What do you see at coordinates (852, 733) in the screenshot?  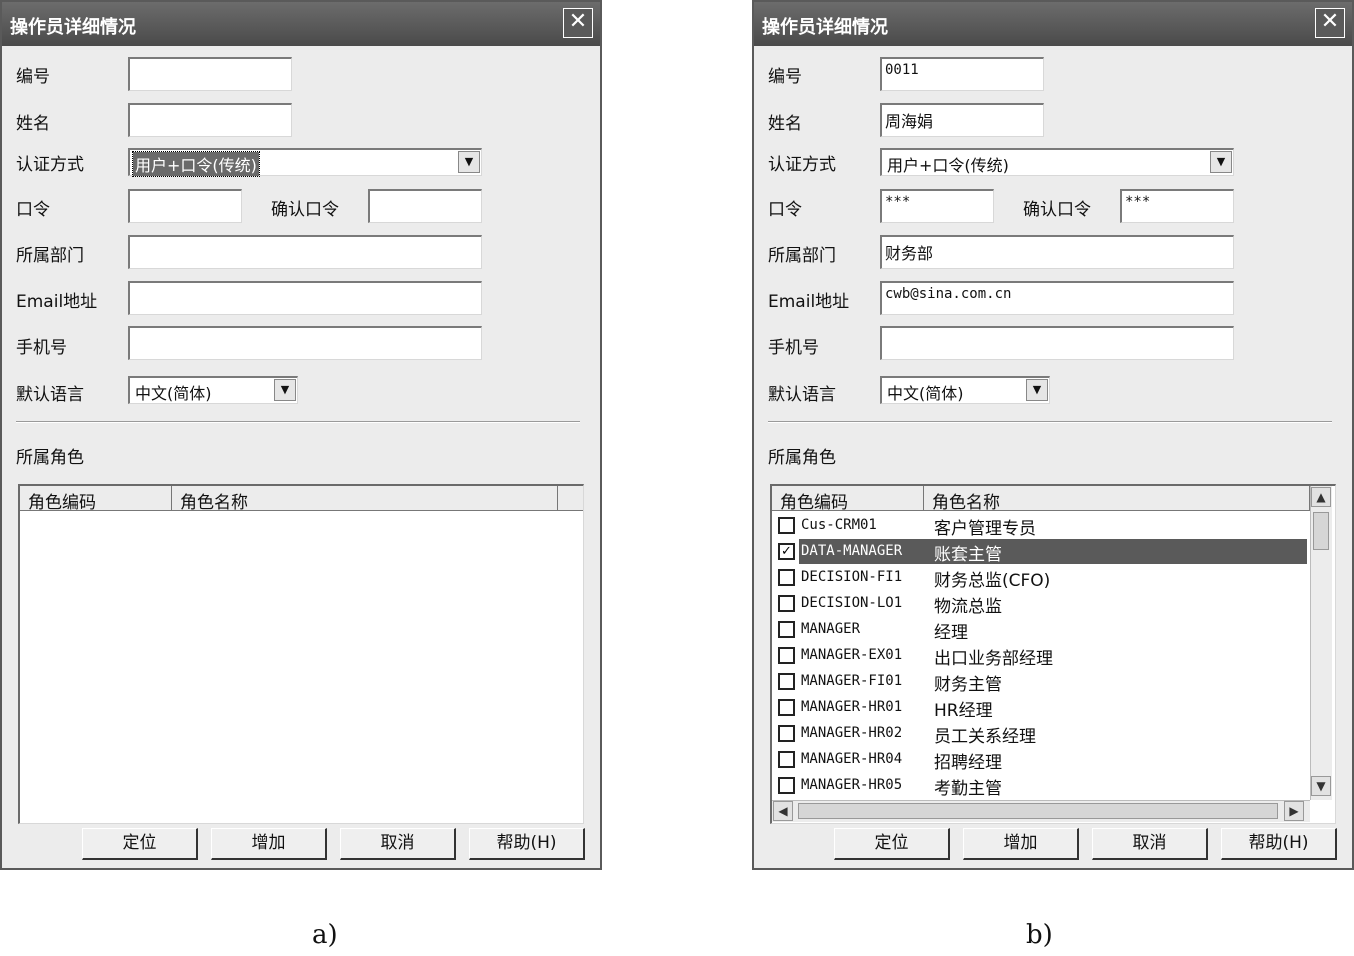 I see `role-code-cell: MANAGER-HR02` at bounding box center [852, 733].